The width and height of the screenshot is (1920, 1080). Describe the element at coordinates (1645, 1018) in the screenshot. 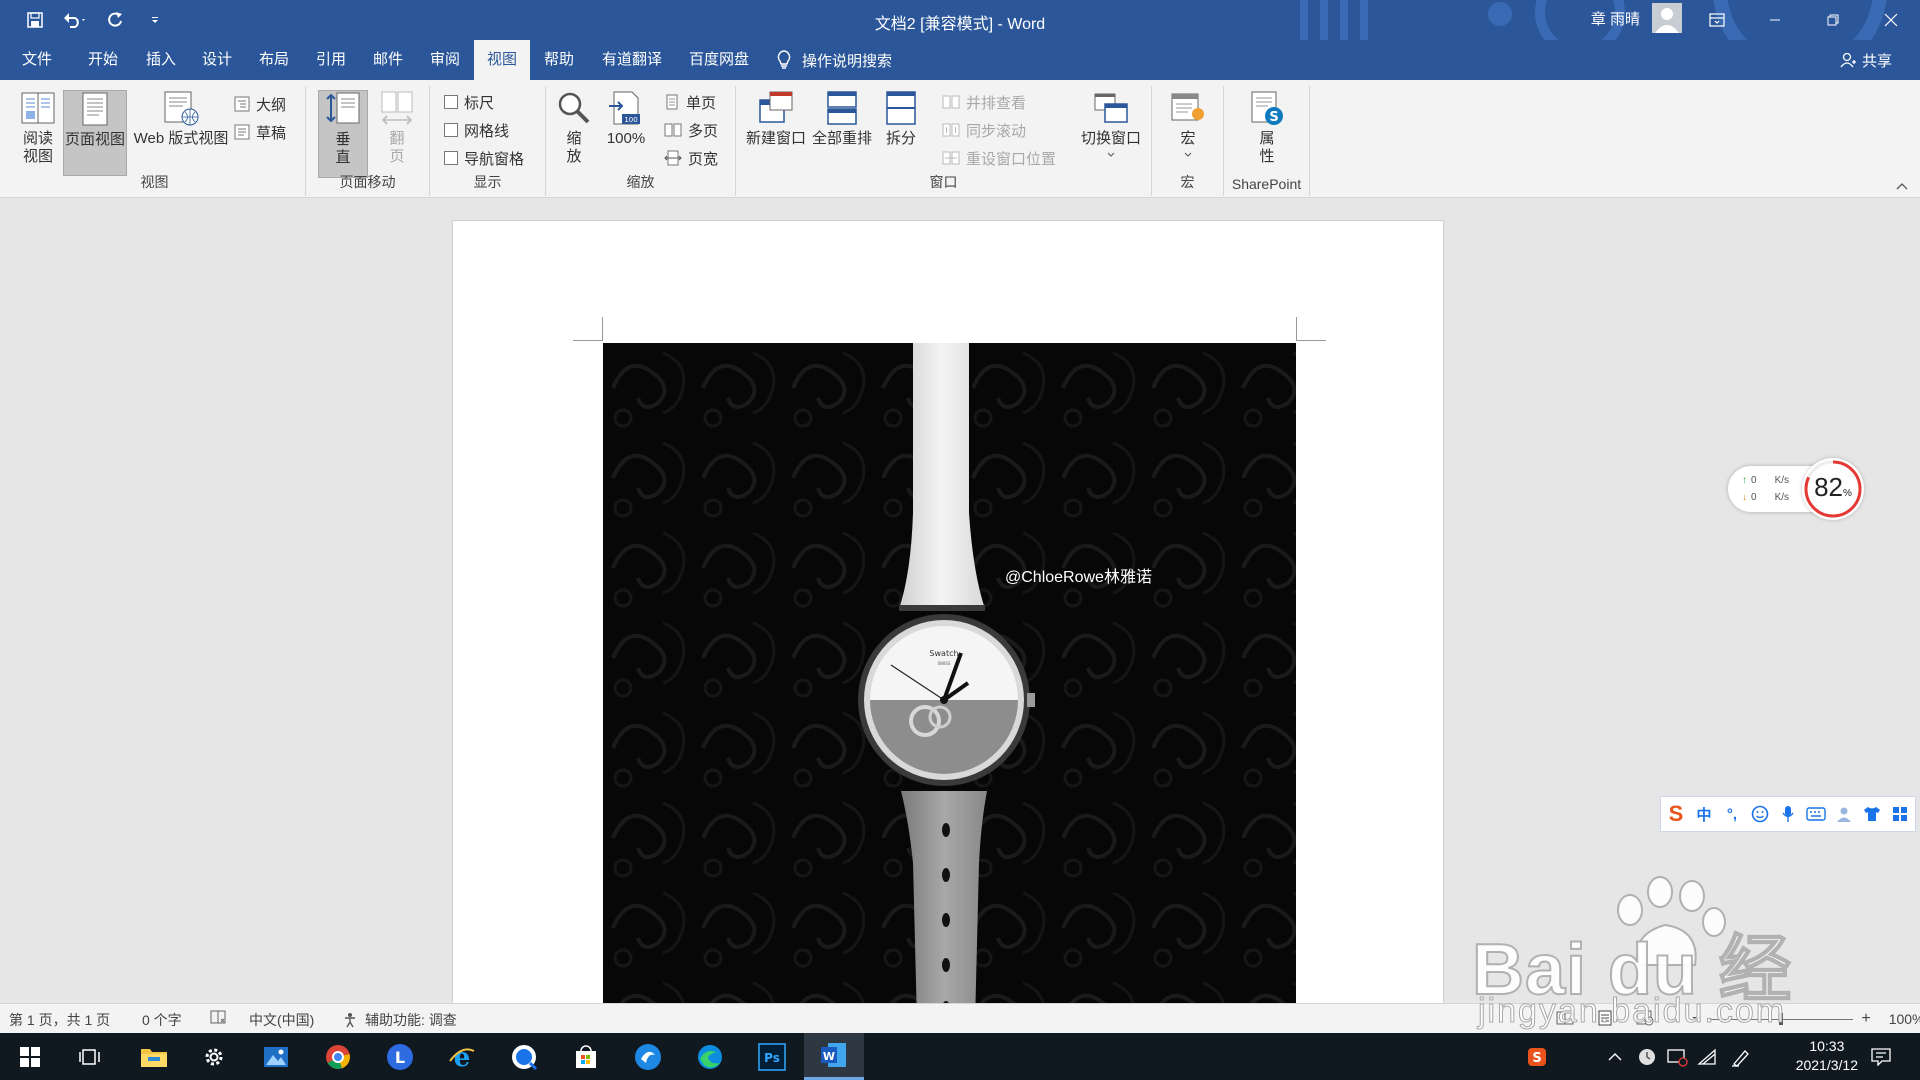

I see `web-layout-view-icon` at that location.